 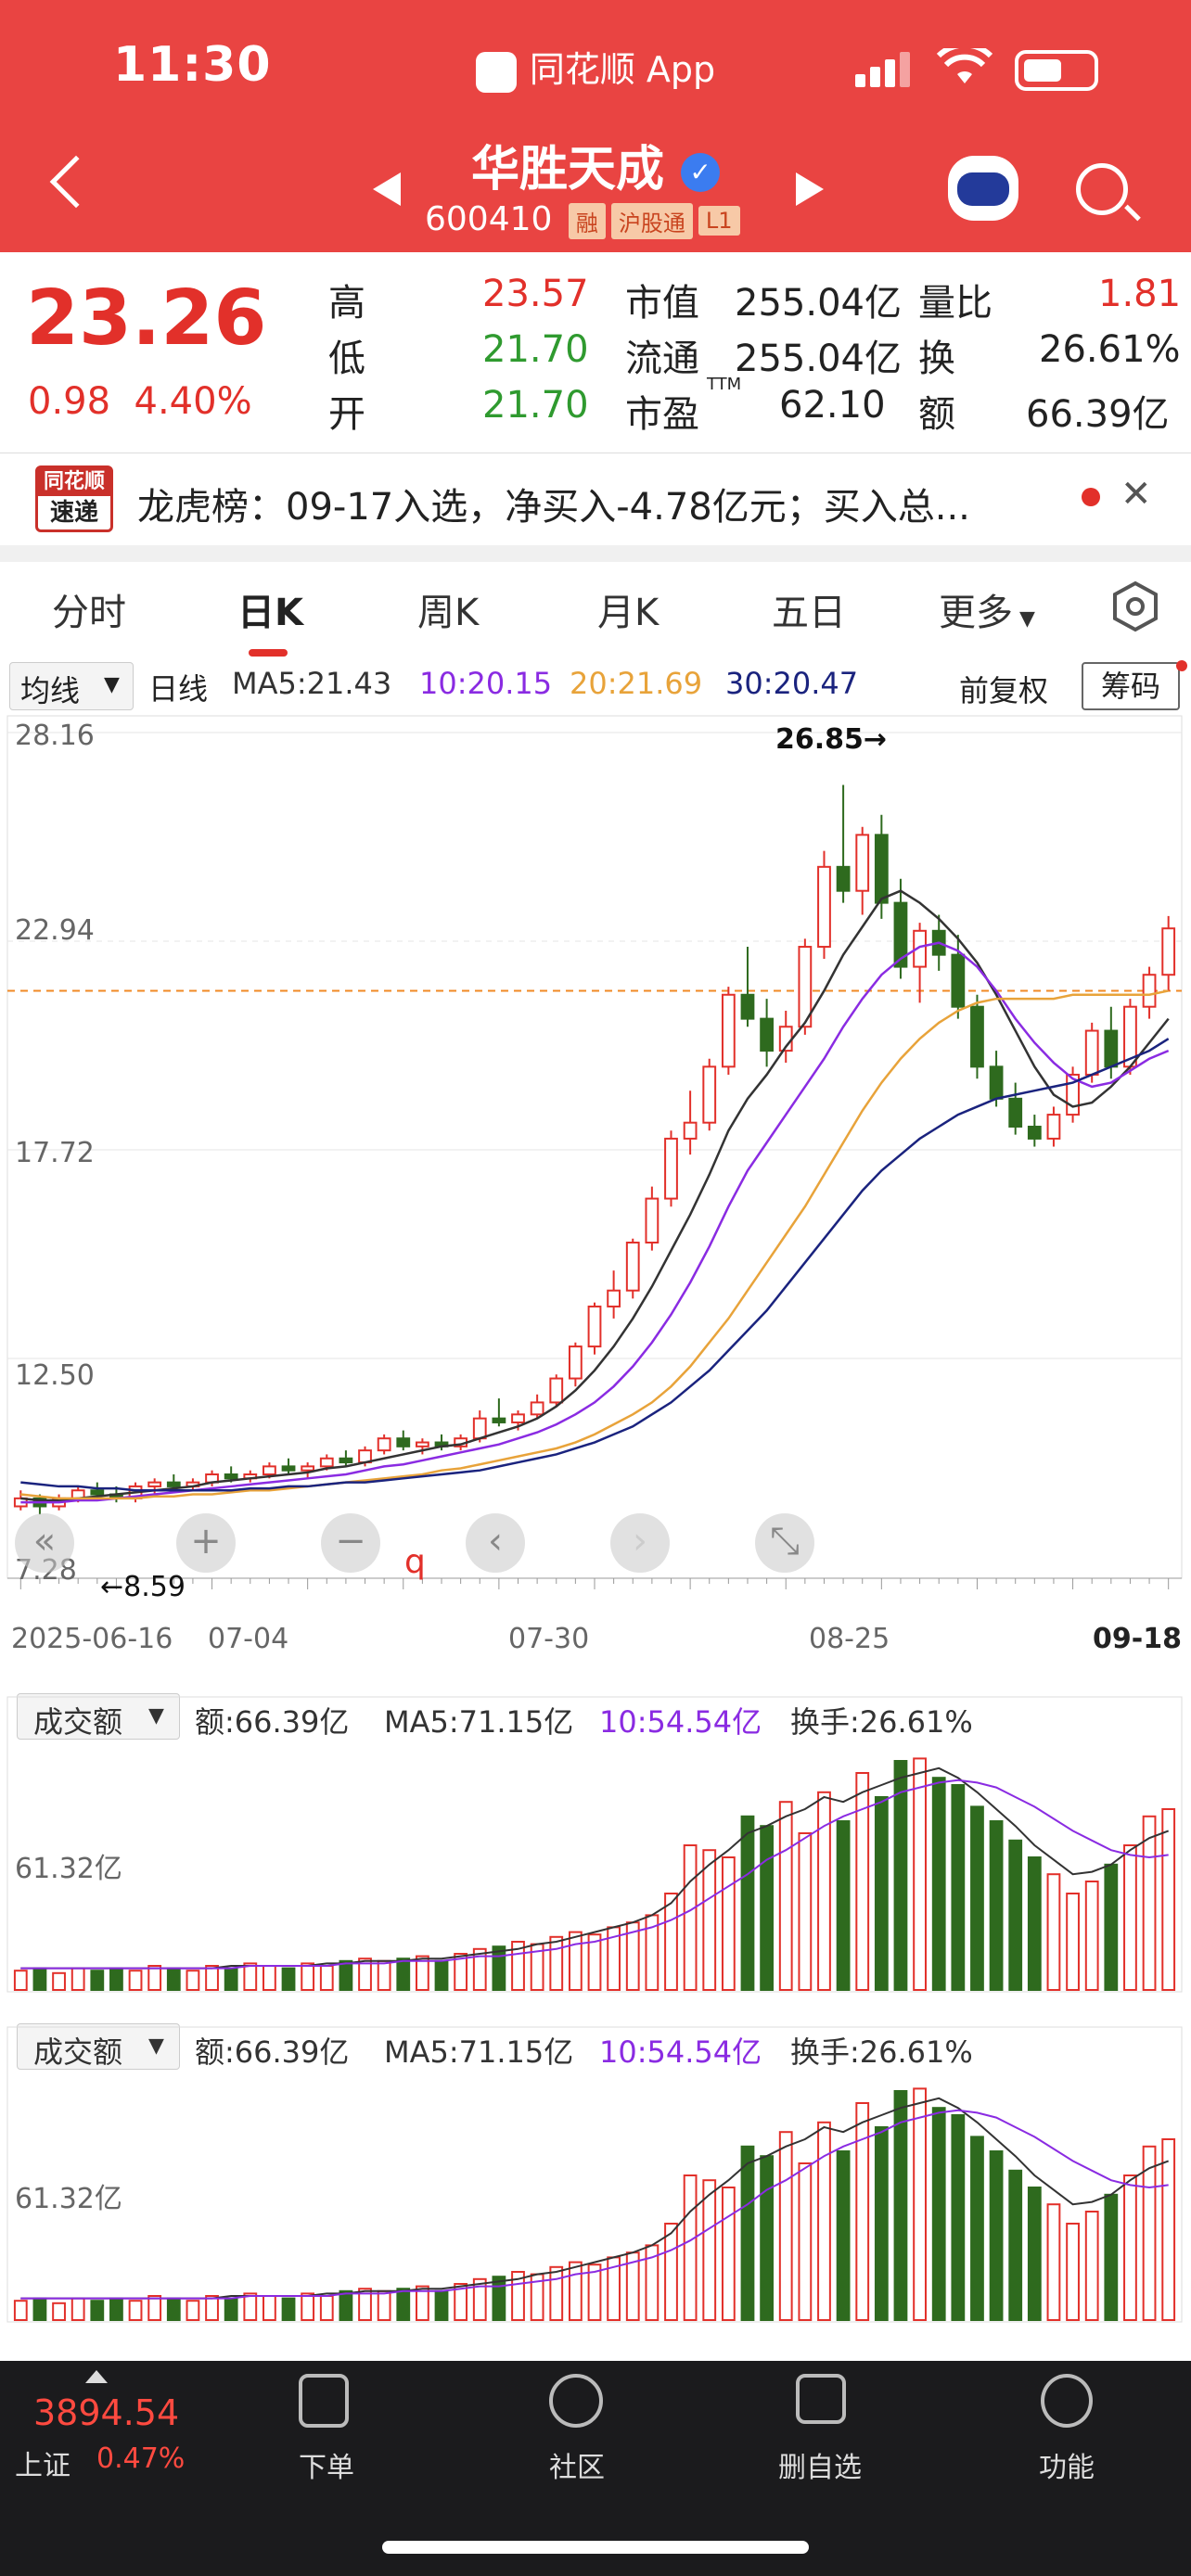 I want to click on quote-label-pe: 市盈, so click(x=662, y=415).